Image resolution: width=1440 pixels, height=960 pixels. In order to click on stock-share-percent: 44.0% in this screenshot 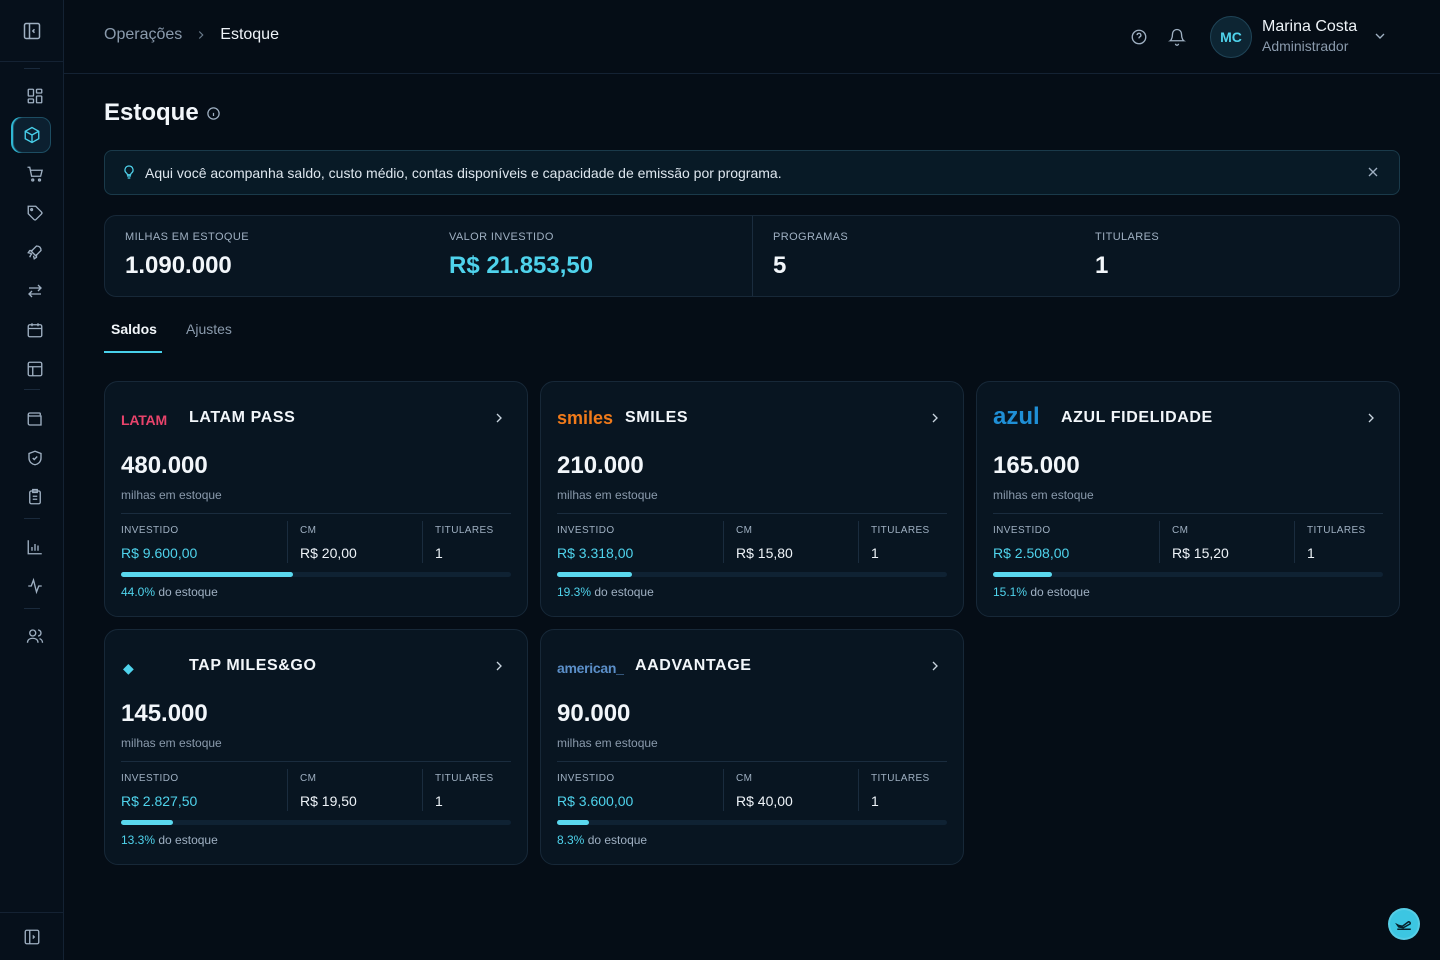, I will do `click(138, 592)`.